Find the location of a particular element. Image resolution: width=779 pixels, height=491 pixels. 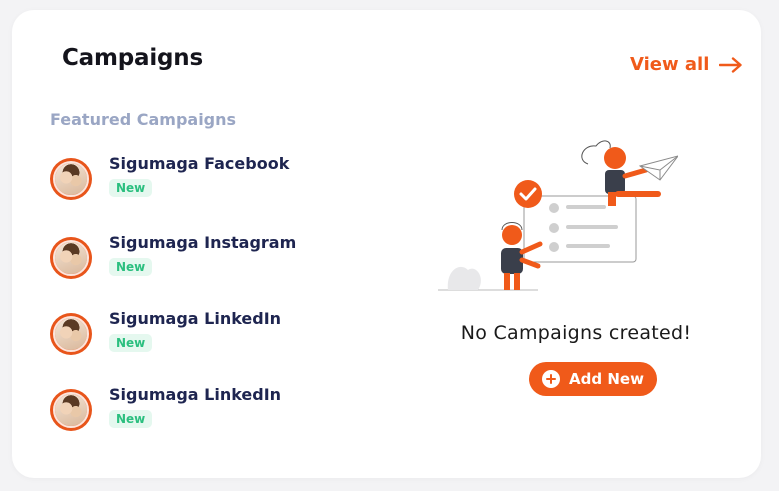

view-all-label: View all is located at coordinates (670, 64).